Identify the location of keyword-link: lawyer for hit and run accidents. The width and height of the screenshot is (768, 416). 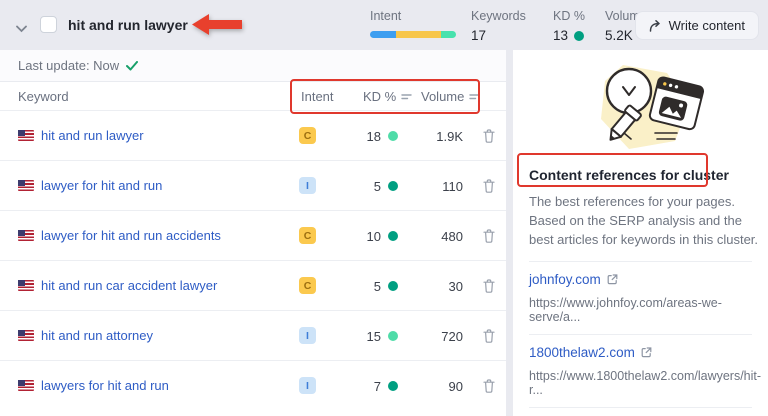
(131, 235).